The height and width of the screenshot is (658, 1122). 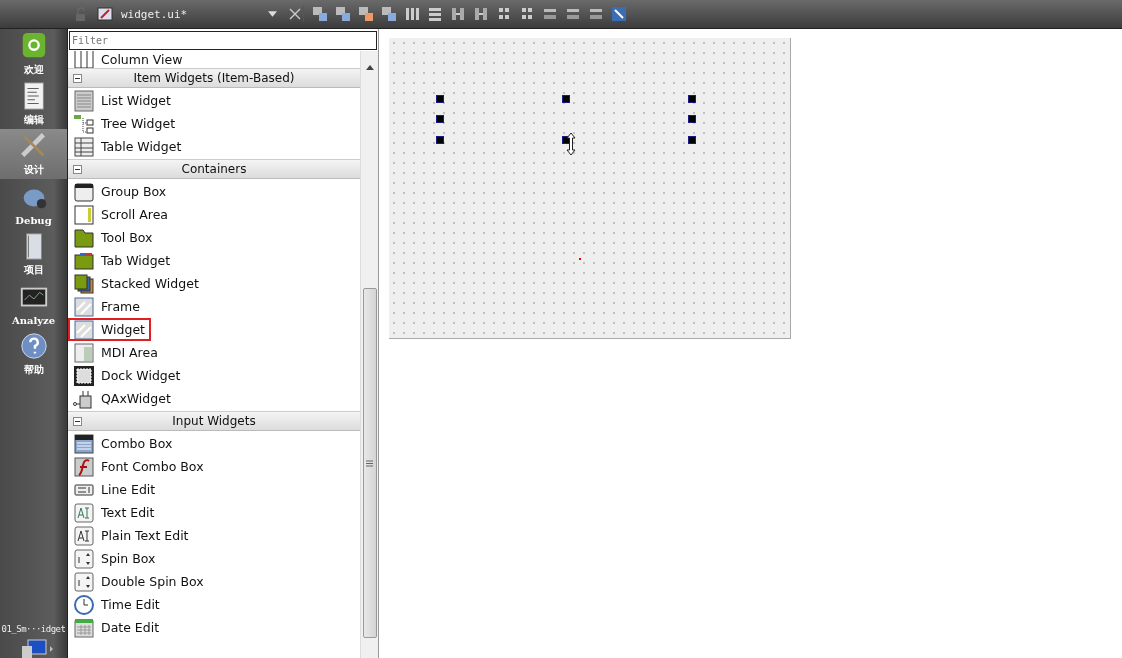 I want to click on mode-button: 帮助, so click(x=33, y=354).